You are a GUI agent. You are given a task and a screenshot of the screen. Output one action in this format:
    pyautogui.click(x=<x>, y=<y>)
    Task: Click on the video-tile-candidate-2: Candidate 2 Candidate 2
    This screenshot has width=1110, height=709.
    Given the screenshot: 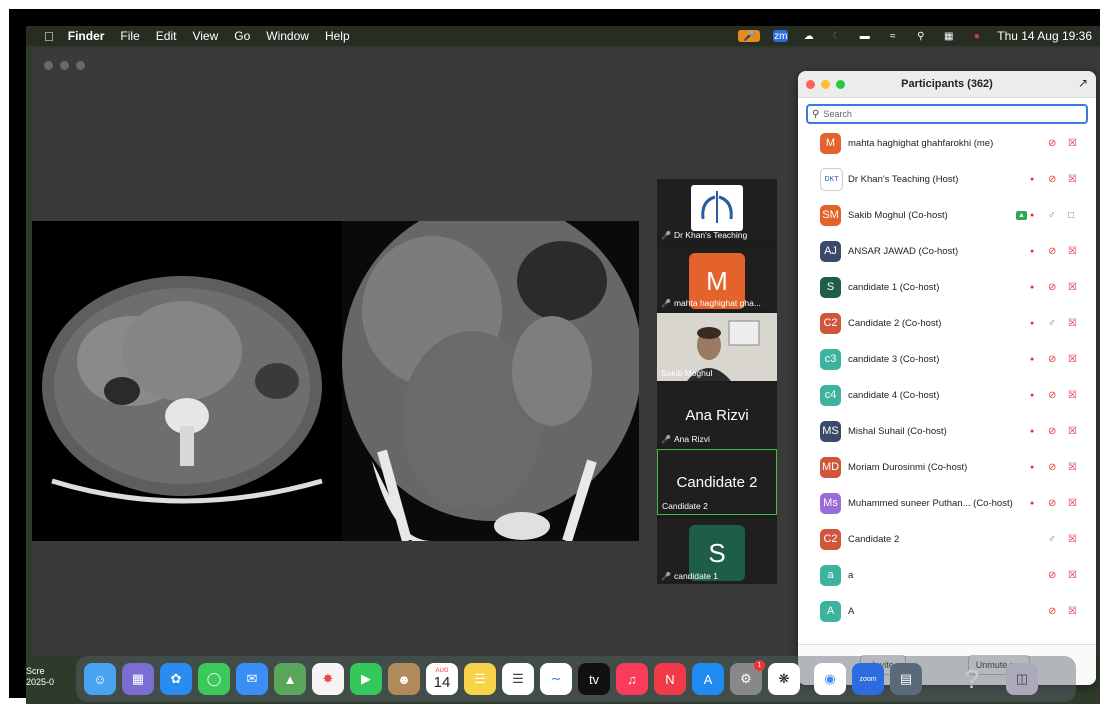 What is the action you would take?
    pyautogui.click(x=717, y=482)
    